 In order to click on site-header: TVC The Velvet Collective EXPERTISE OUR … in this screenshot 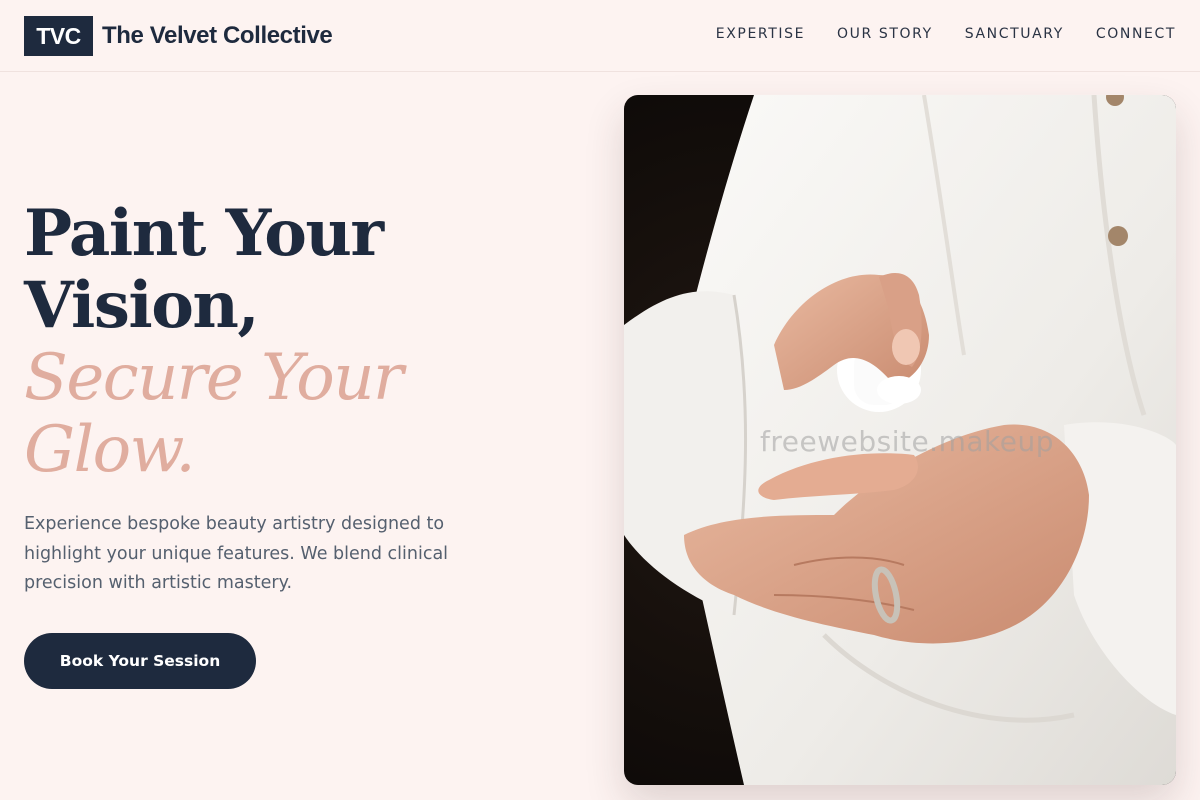, I will do `click(600, 36)`.